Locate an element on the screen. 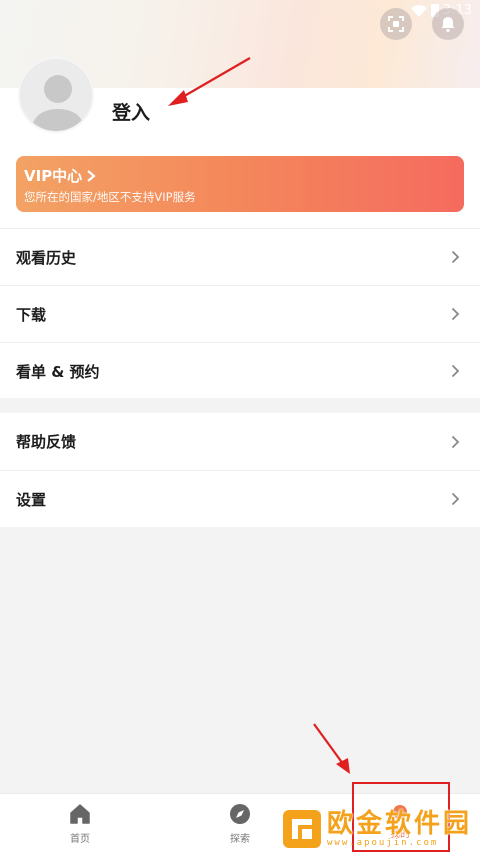  watermark-url: www.apoujin.com is located at coordinates (383, 842).